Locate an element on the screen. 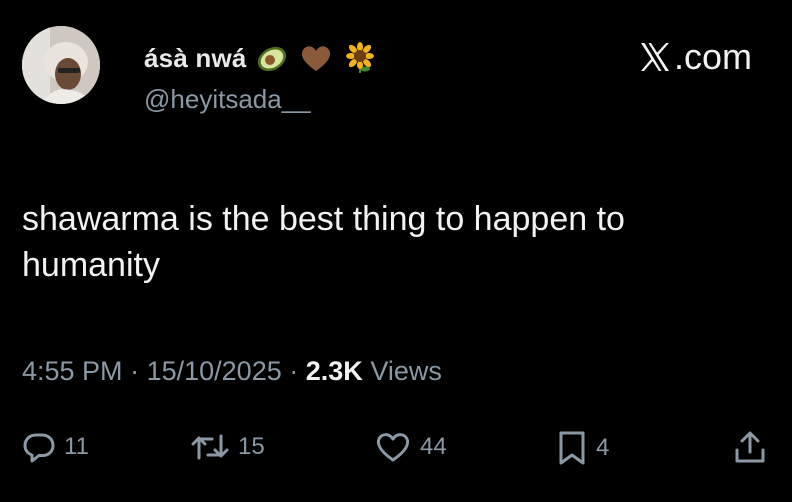  author-name-row: ásà nwá is located at coordinates (261, 58).